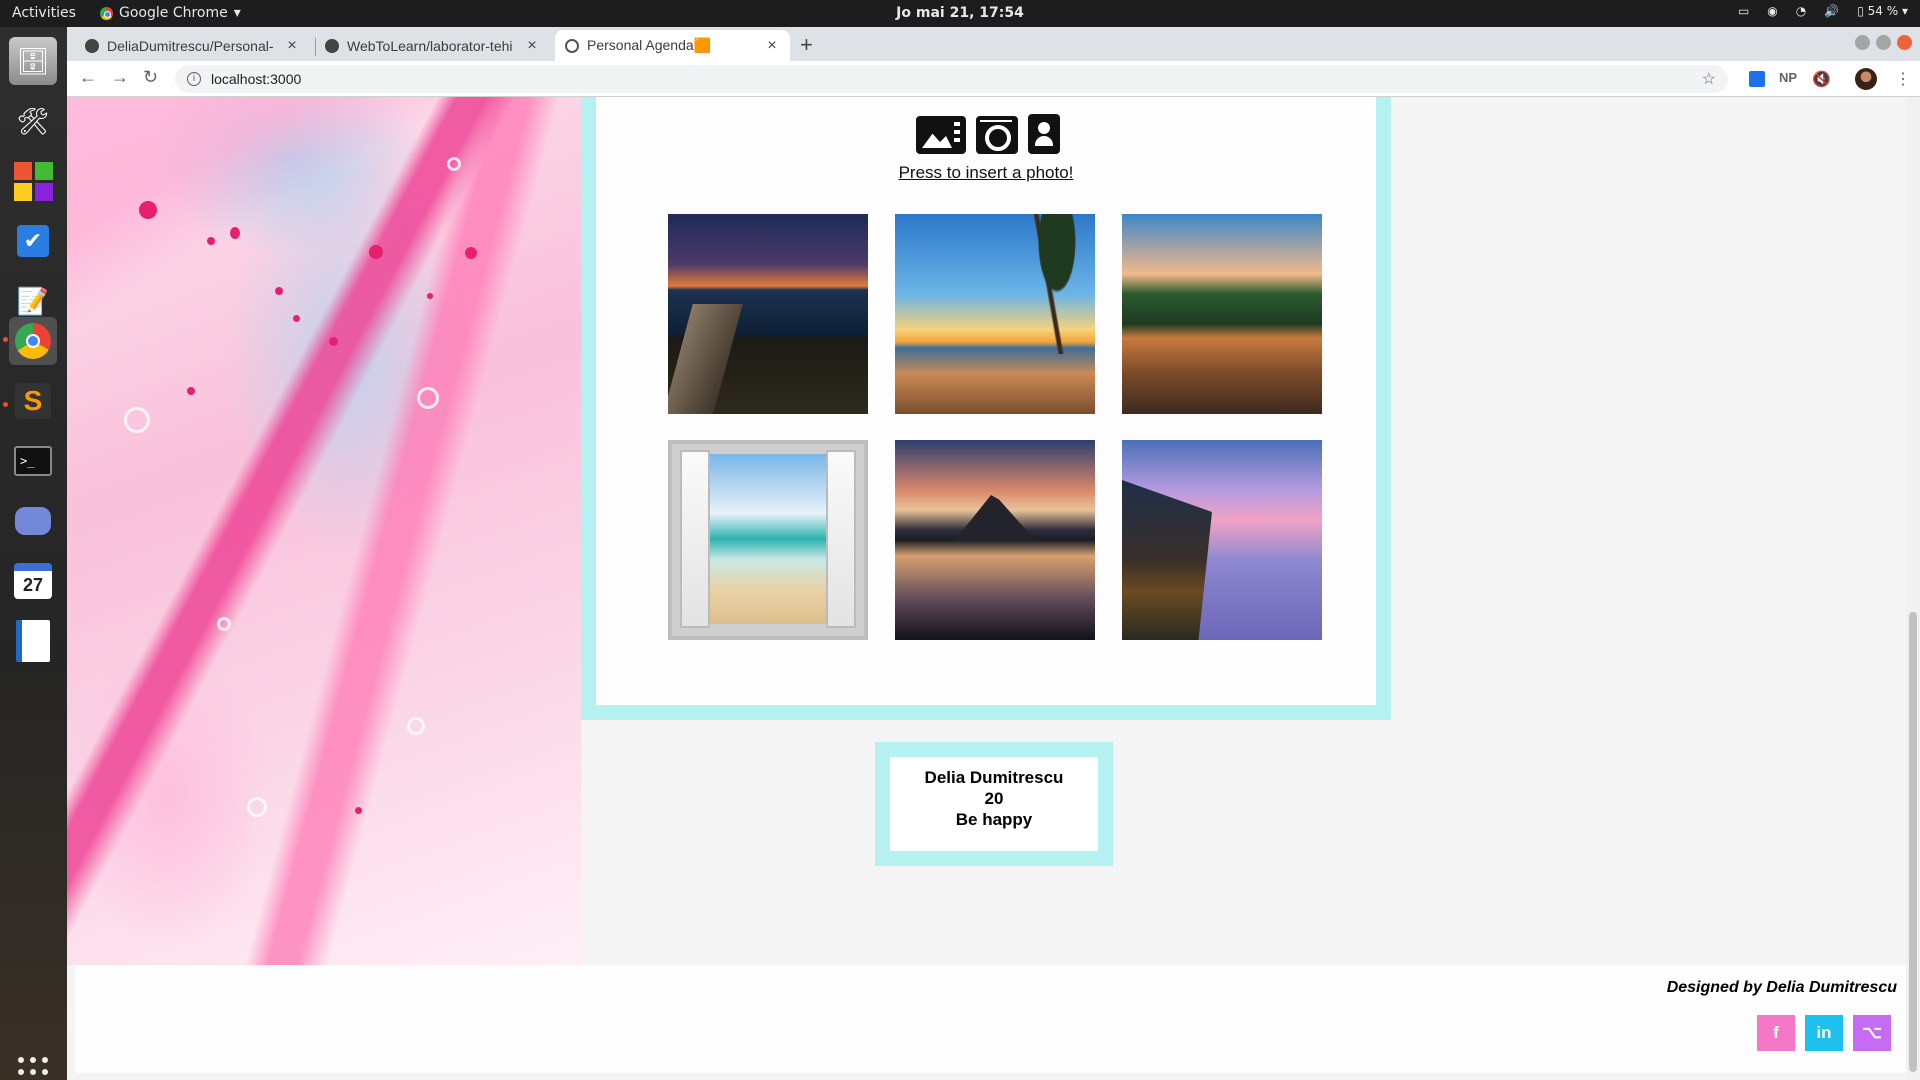  What do you see at coordinates (806, 45) in the screenshot?
I see `new-tab-button: +` at bounding box center [806, 45].